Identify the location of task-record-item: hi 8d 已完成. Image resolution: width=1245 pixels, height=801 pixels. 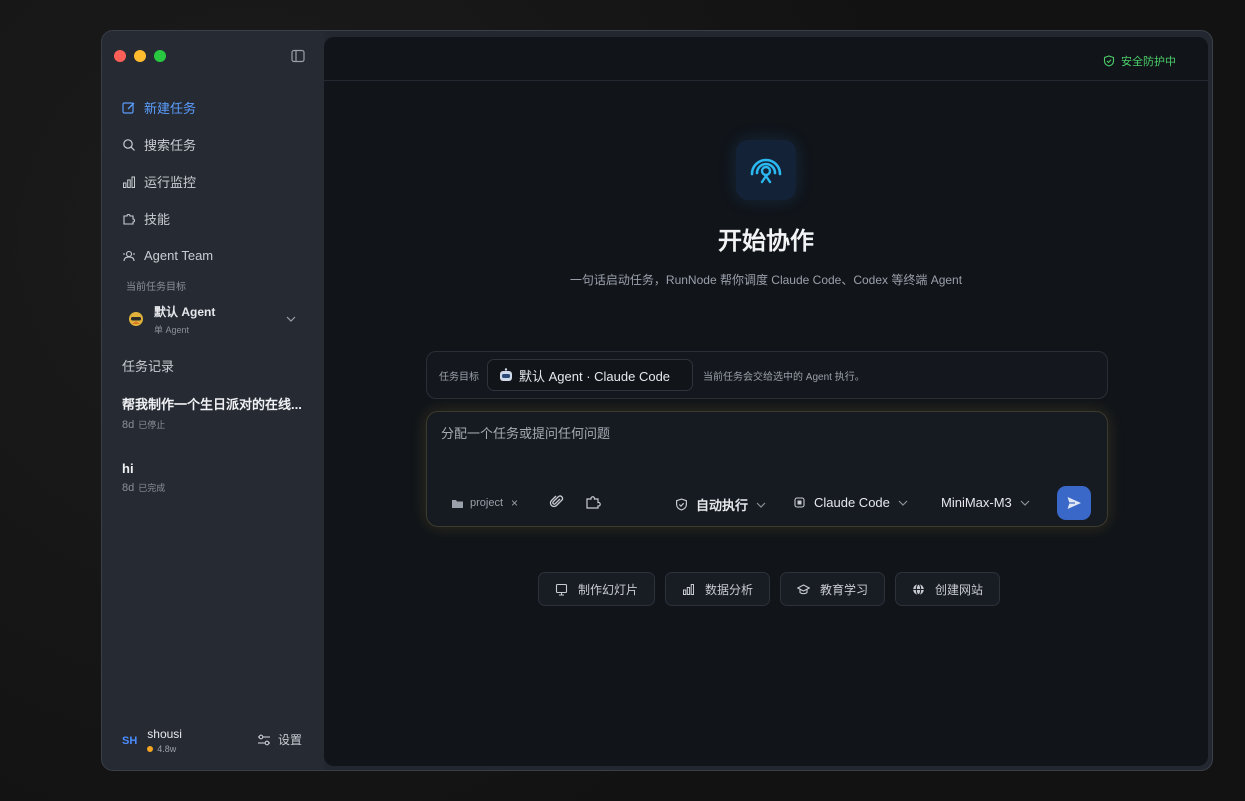
(217, 477).